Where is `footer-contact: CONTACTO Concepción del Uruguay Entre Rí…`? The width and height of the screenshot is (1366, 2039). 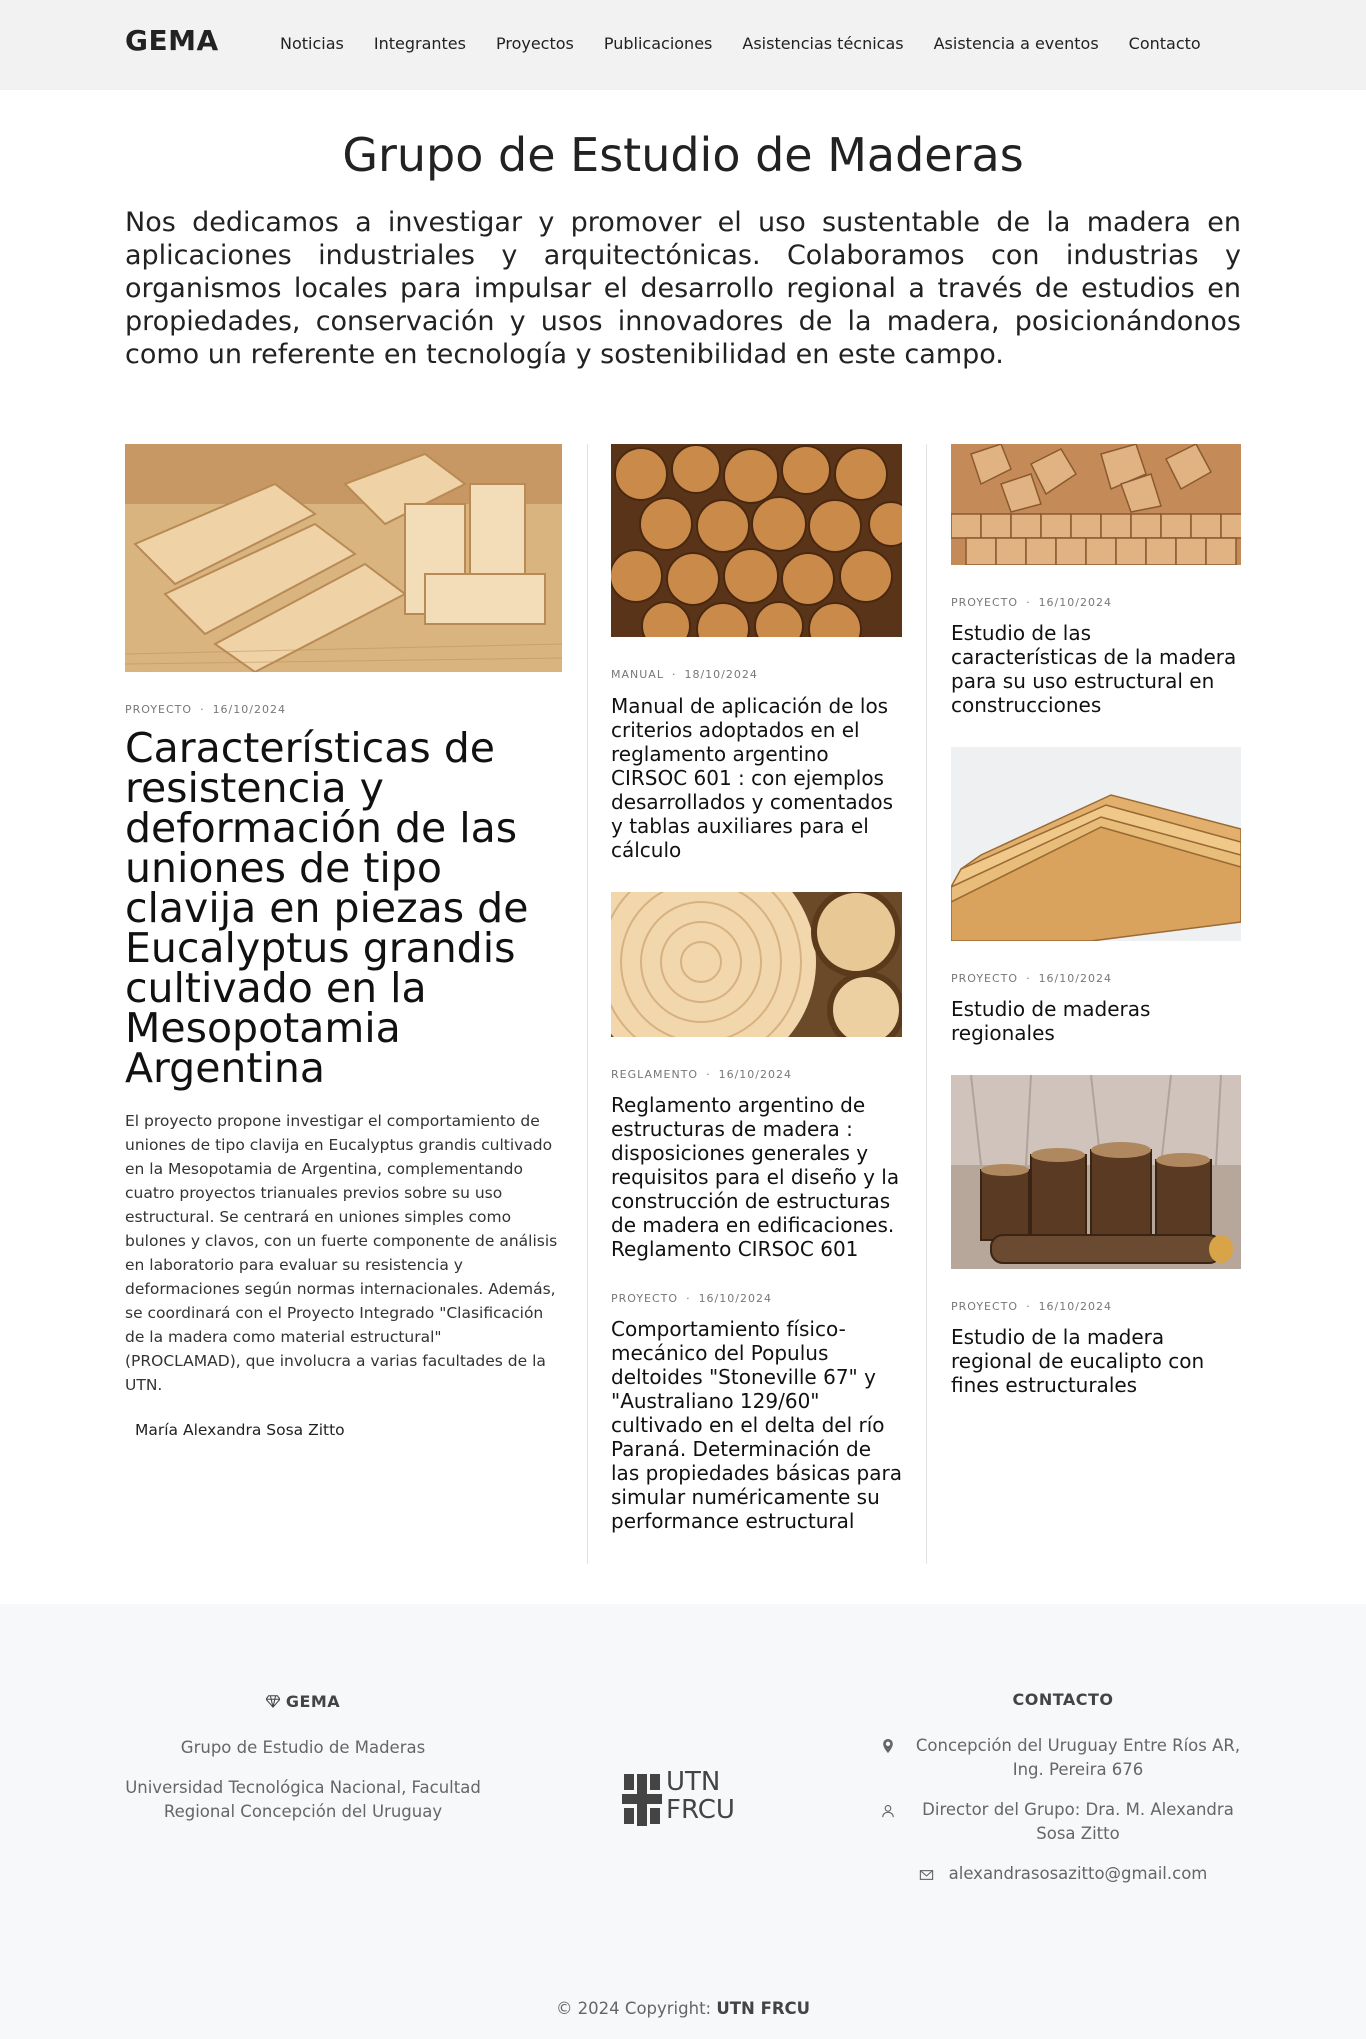 footer-contact: CONTACTO Concepción del Uruguay Entre Rí… is located at coordinates (1063, 1787).